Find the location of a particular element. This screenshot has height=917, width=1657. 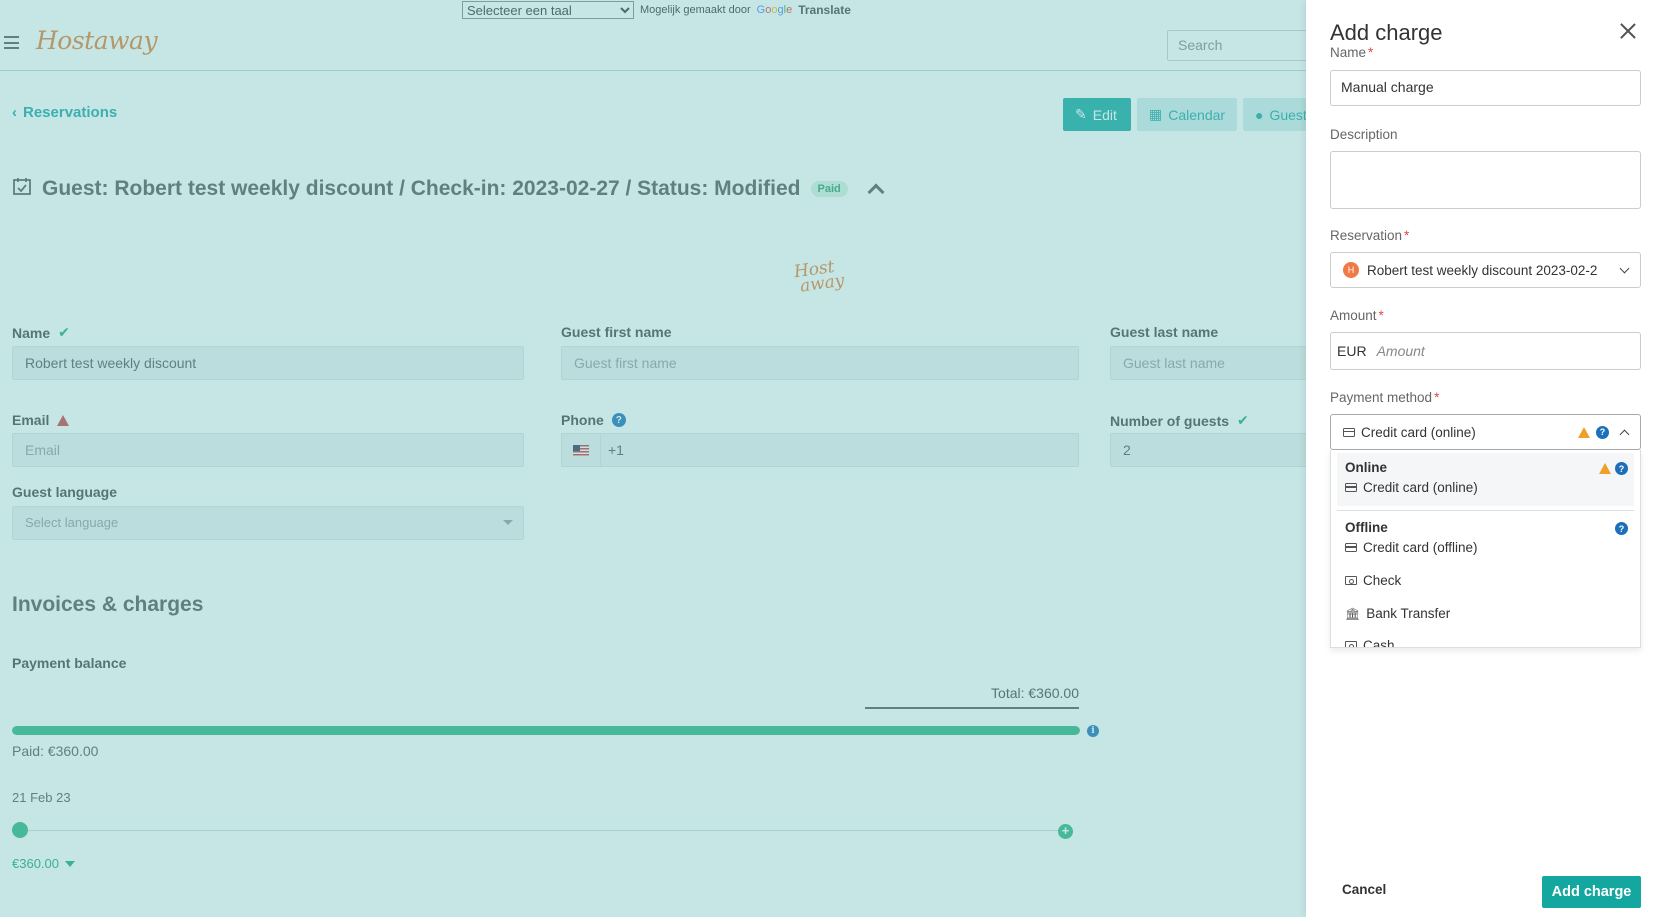

hostaway-center-logo: Host away is located at coordinates (819, 277).